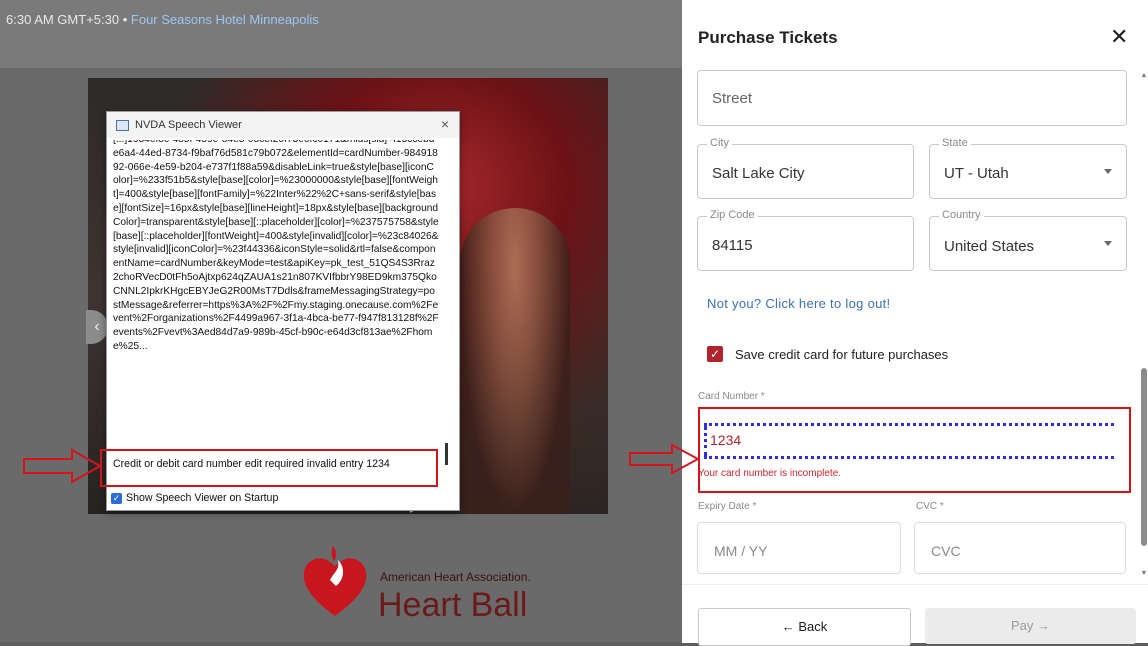  What do you see at coordinates (446, 454) in the screenshot?
I see `nvda-scroll-thumb` at bounding box center [446, 454].